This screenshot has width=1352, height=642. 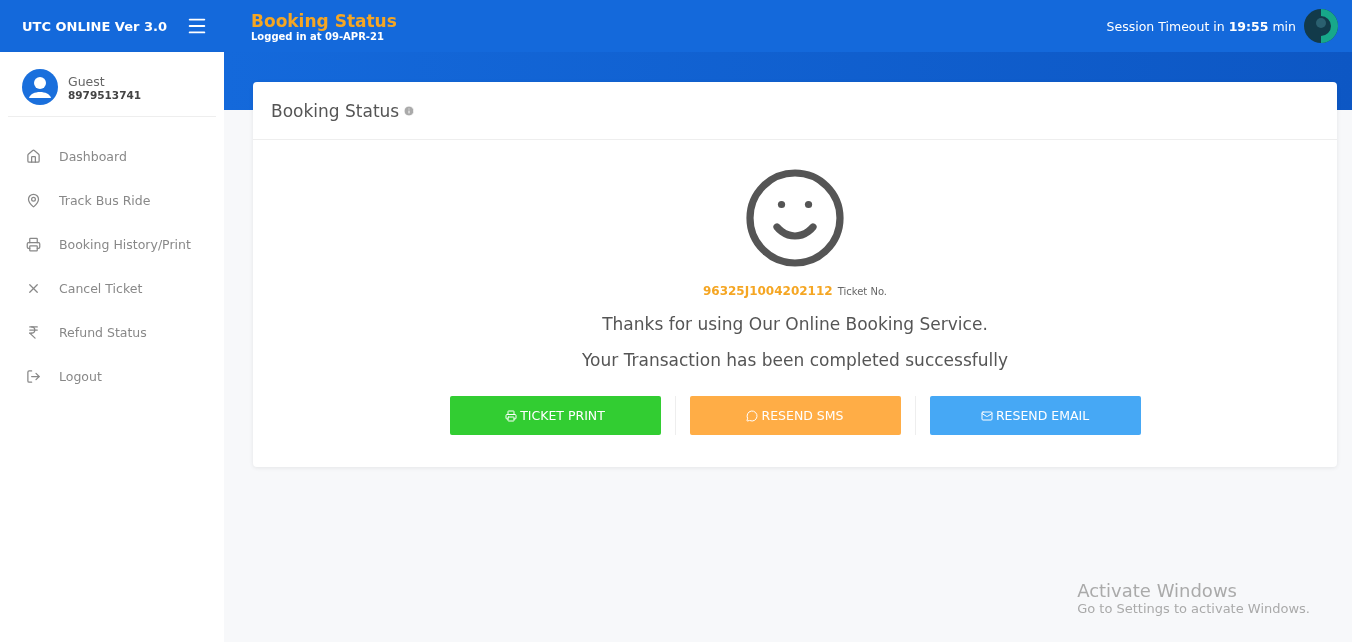 What do you see at coordinates (795, 360) in the screenshot?
I see `status-message: Your Transaction has been completed successfully` at bounding box center [795, 360].